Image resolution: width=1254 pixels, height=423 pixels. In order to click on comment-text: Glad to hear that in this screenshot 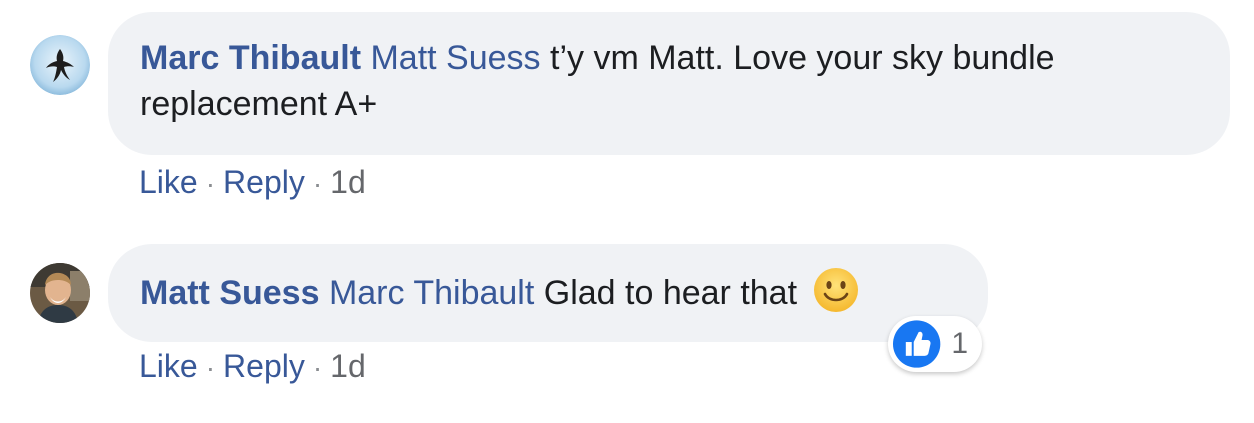, I will do `click(670, 293)`.